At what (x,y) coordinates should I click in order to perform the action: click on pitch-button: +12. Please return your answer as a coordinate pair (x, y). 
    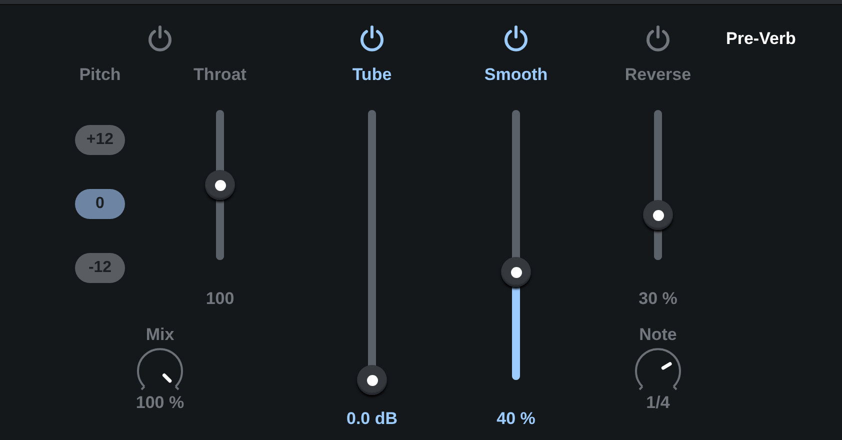
    Looking at the image, I should click on (100, 140).